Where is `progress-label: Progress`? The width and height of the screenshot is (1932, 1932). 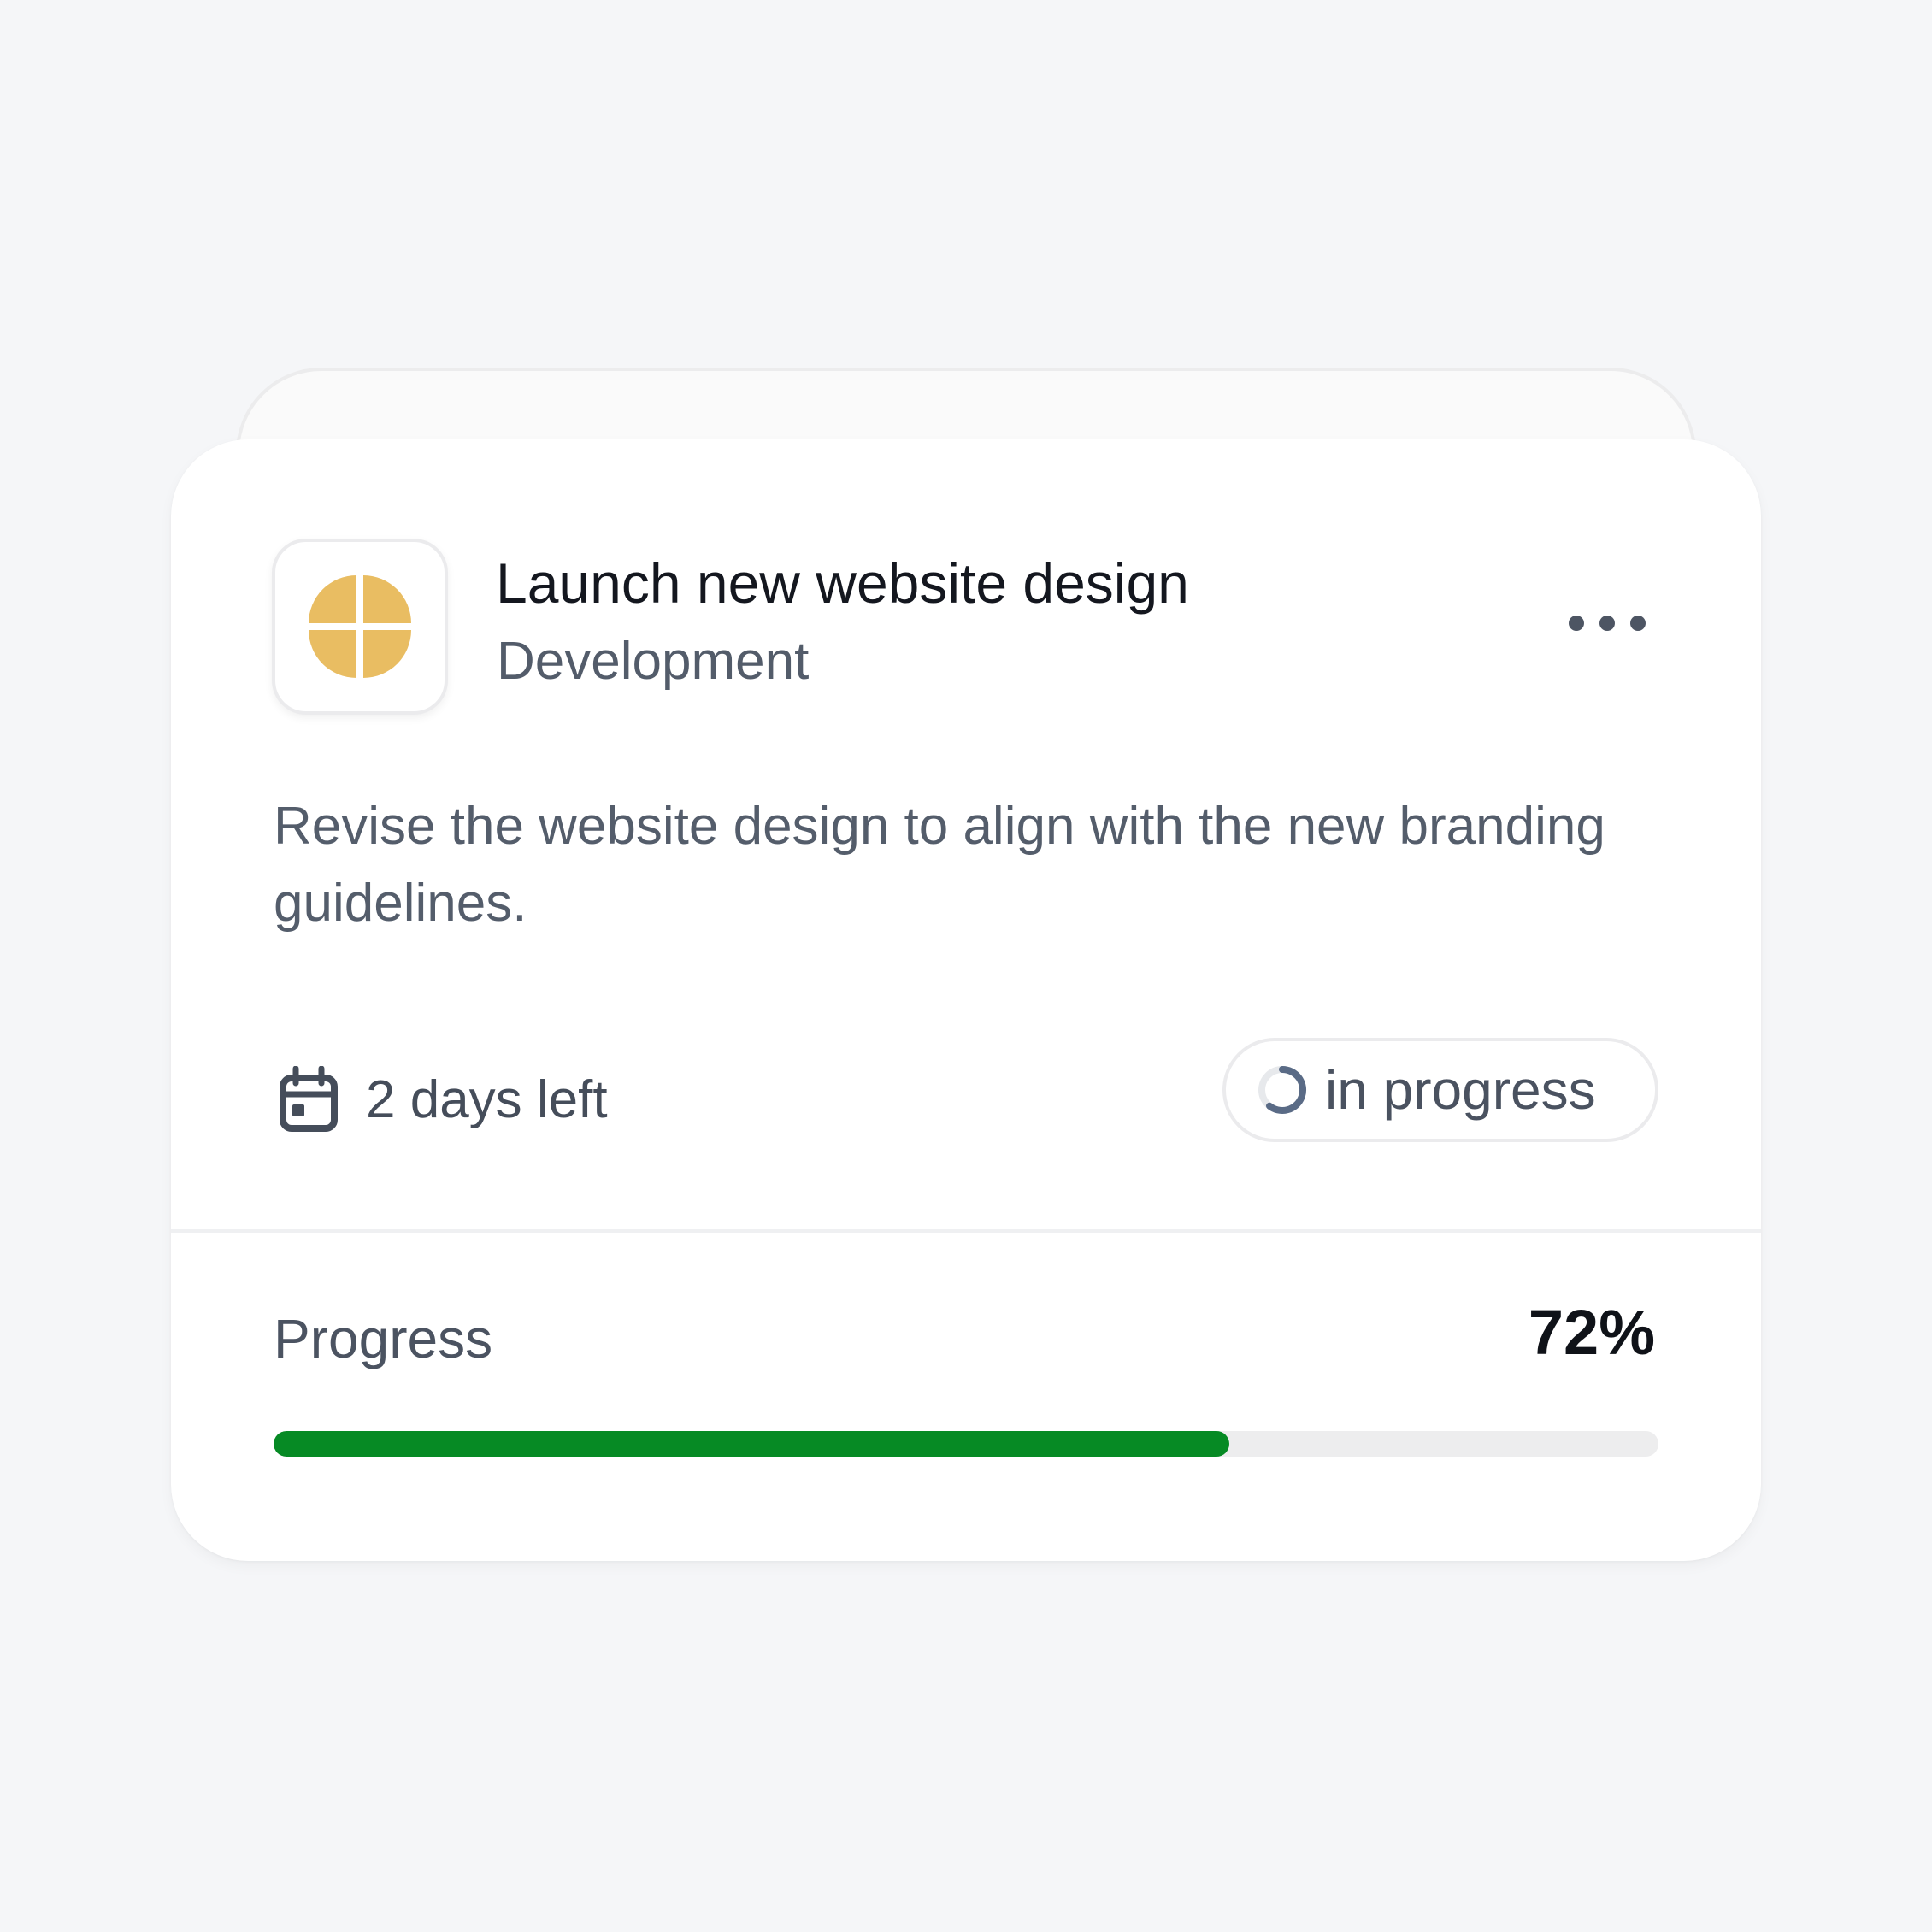 progress-label: Progress is located at coordinates (383, 1338).